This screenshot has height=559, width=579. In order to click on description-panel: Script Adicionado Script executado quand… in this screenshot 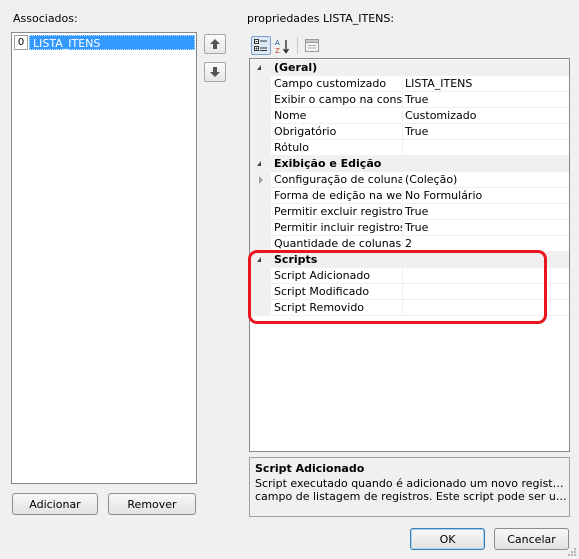, I will do `click(409, 487)`.